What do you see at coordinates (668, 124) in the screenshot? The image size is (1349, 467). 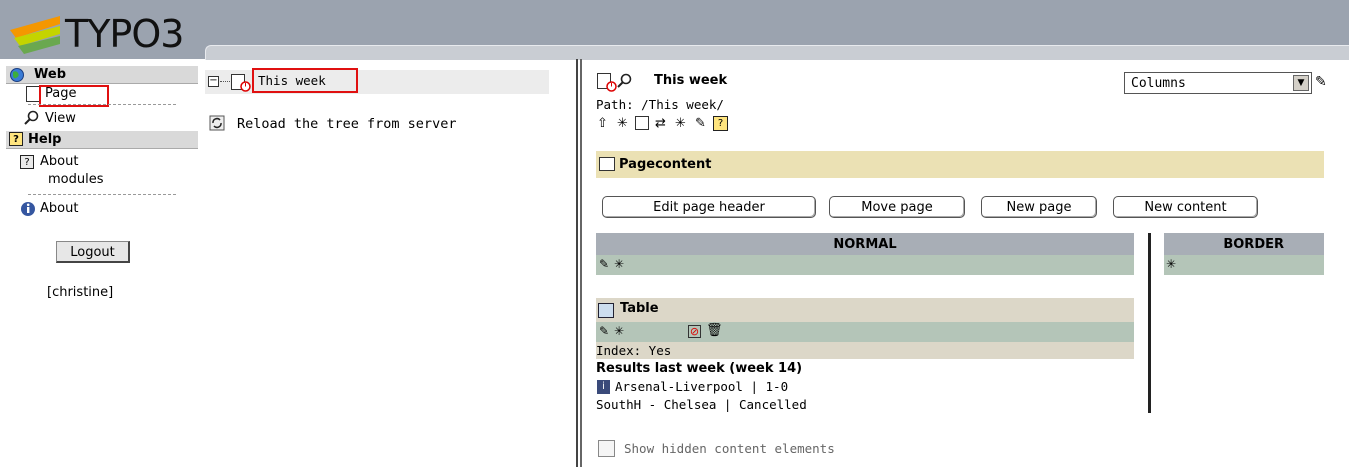 I see `page-toolbar: ⇧ ✳ ⇄ ✳ ✎ ?` at bounding box center [668, 124].